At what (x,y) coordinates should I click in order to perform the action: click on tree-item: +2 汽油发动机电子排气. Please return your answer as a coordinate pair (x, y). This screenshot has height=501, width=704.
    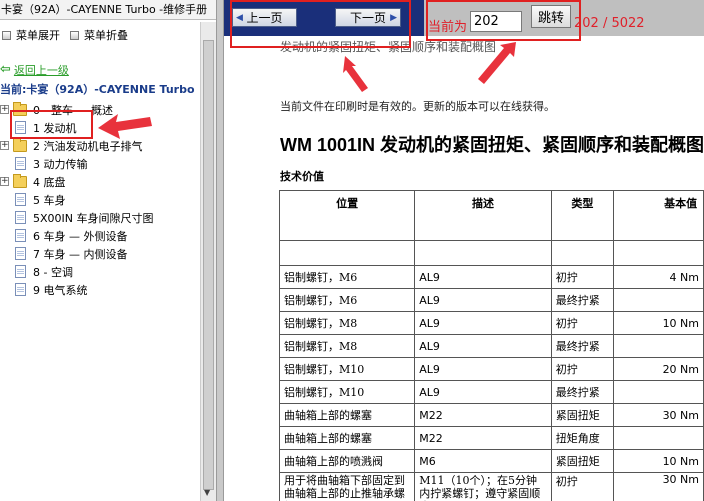
    Looking at the image, I should click on (71, 145).